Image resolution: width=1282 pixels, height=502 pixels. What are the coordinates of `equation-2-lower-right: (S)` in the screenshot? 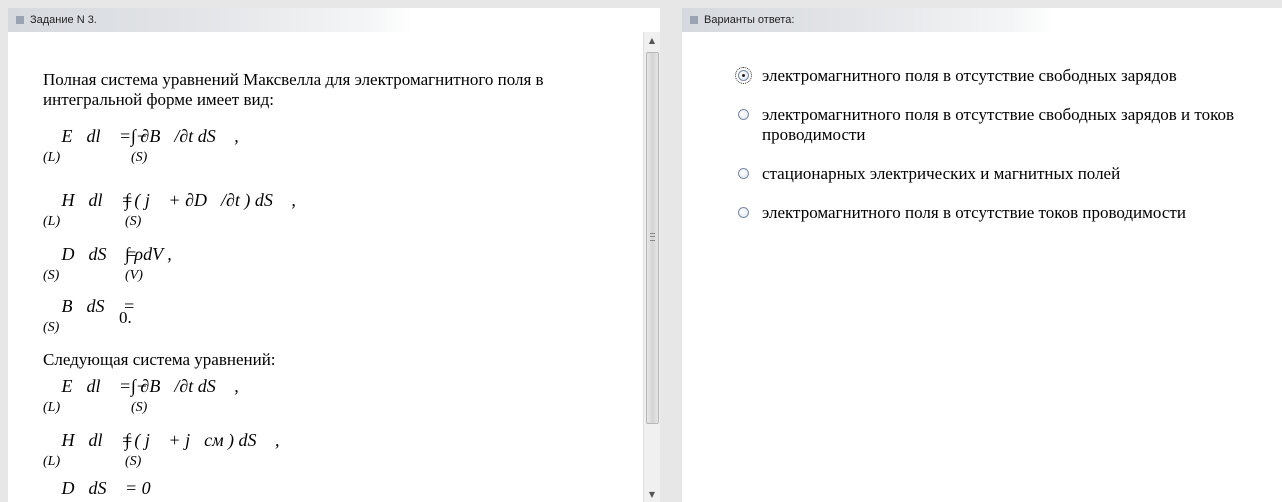 It's located at (133, 221).